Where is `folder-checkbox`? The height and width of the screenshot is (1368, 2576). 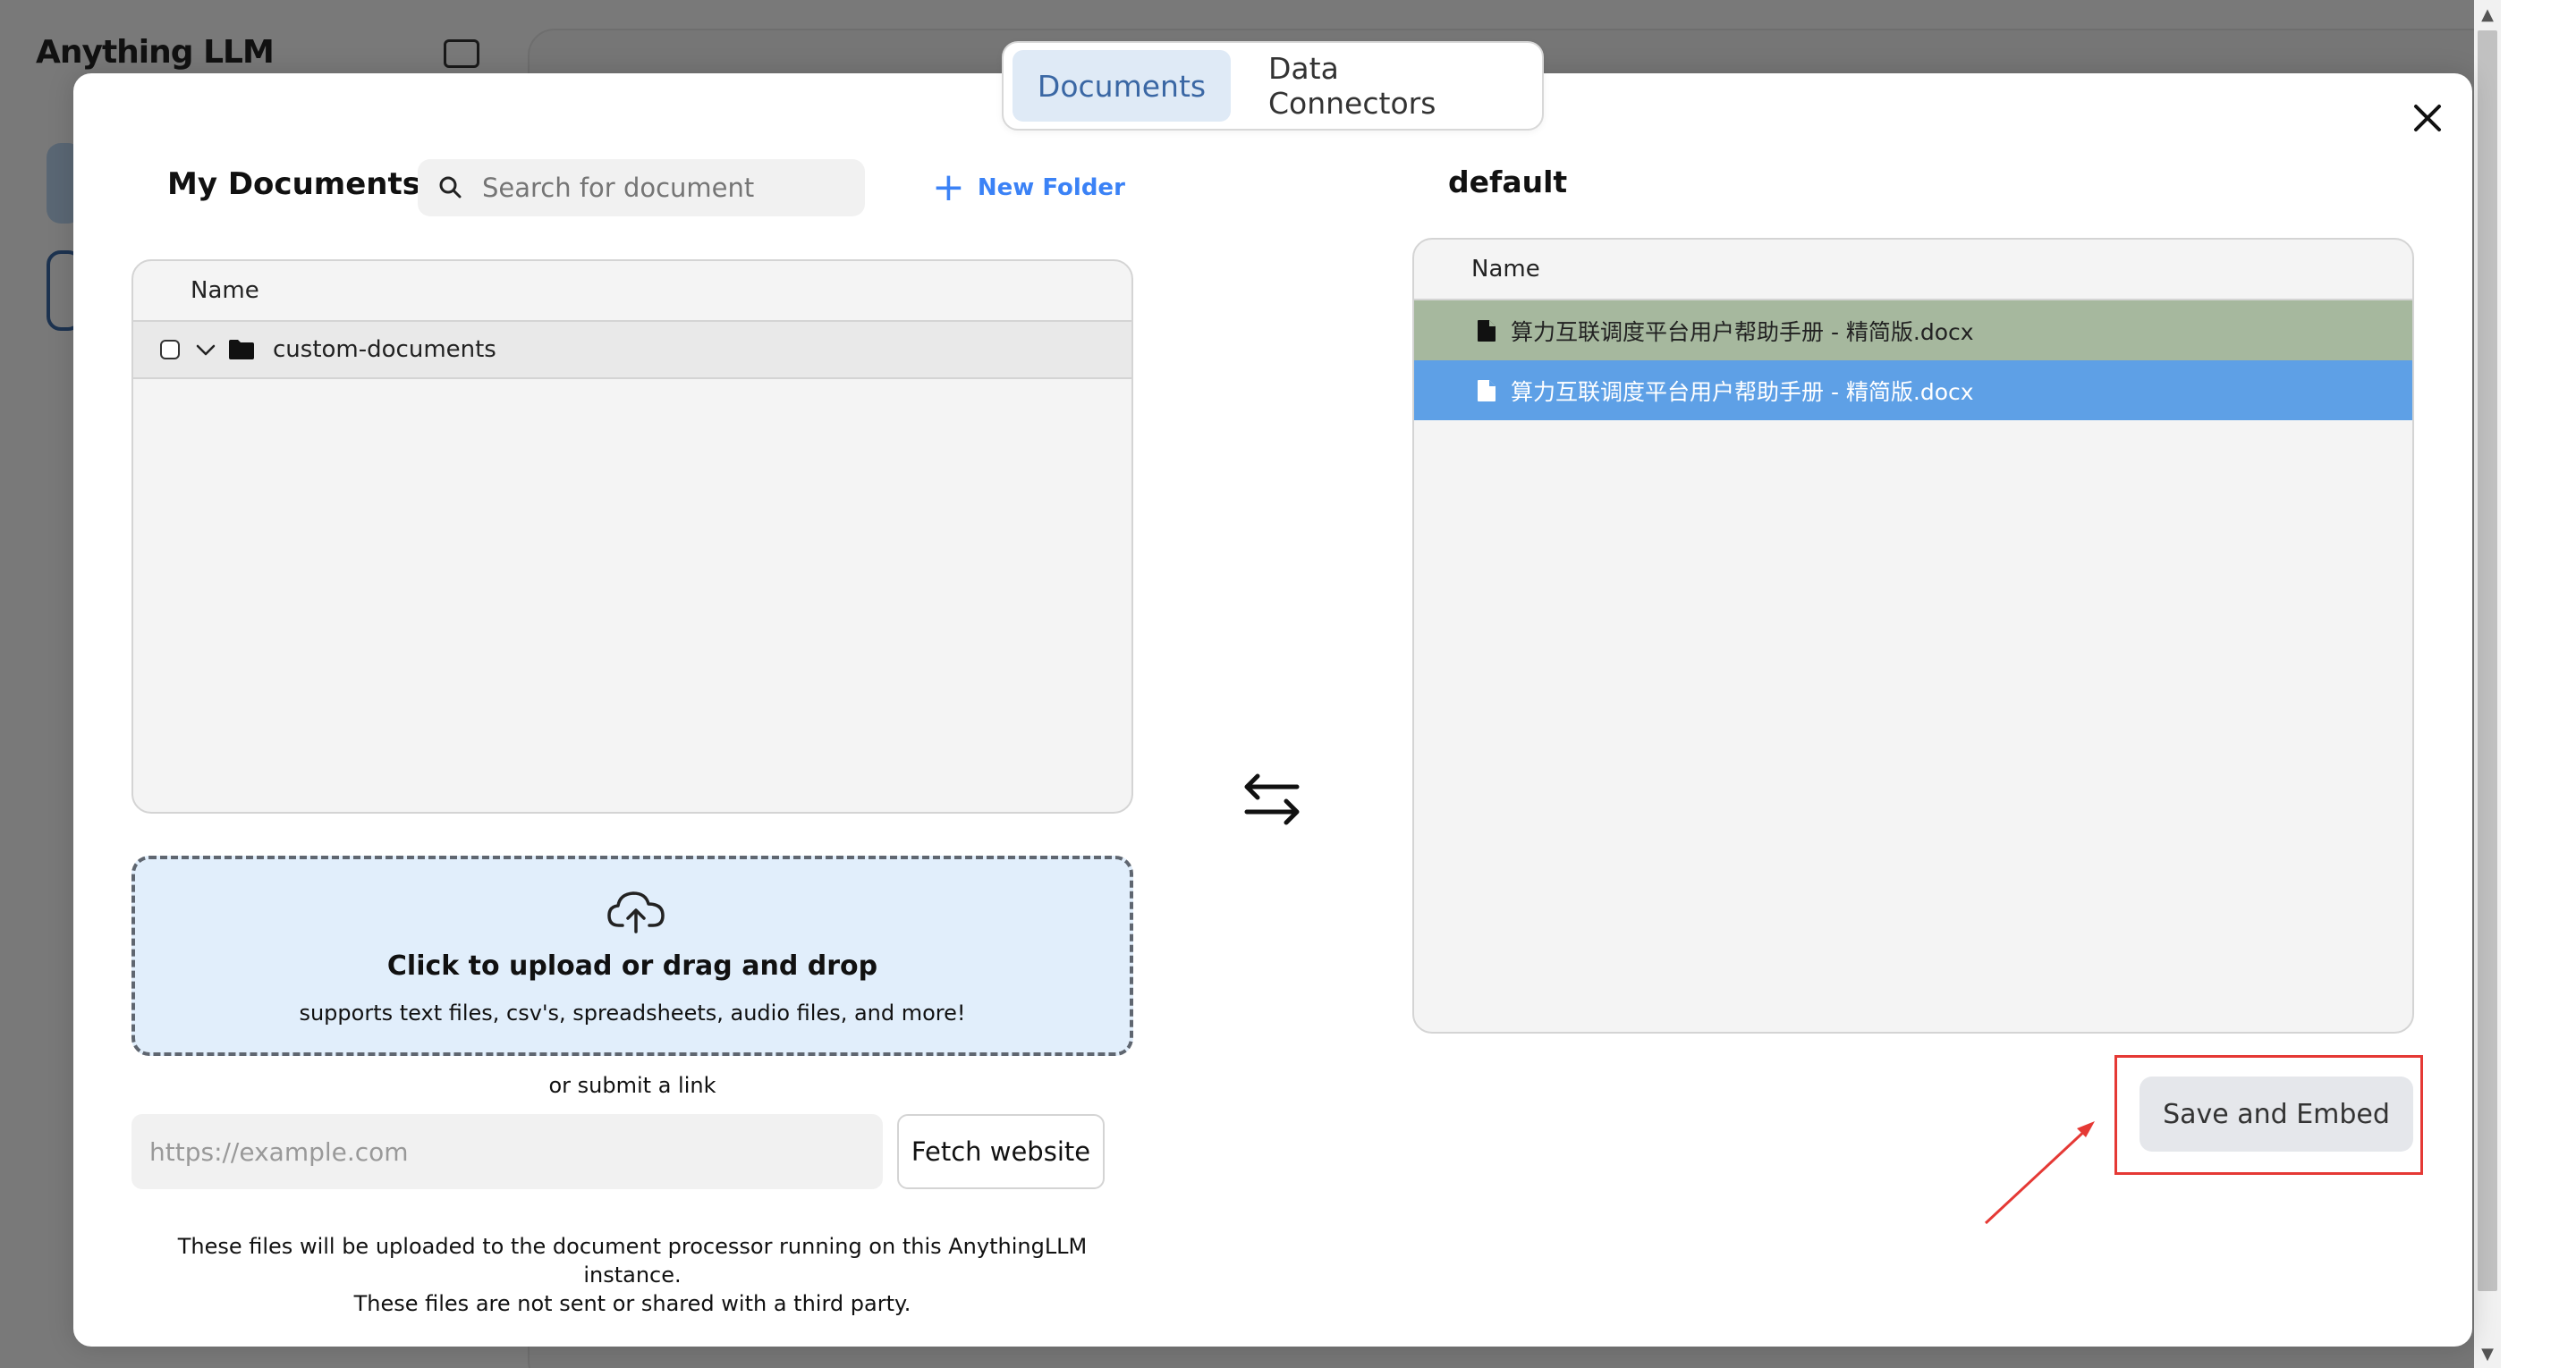
folder-checkbox is located at coordinates (170, 350).